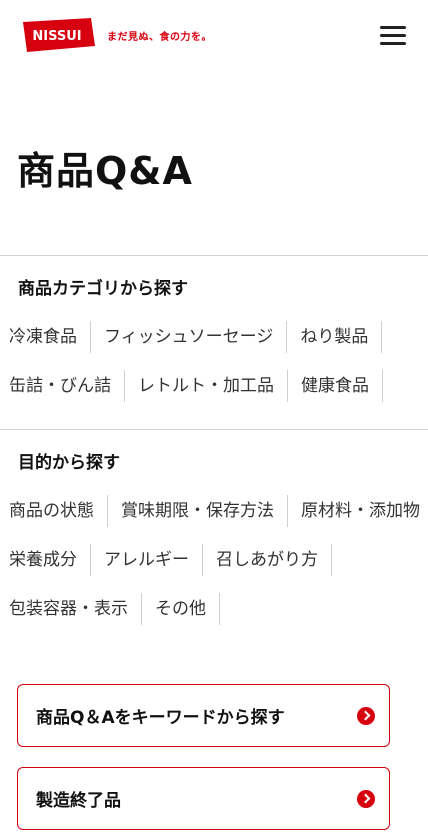  Describe the element at coordinates (56, 36) in the screenshot. I see `logo-text: NISSUI` at that location.